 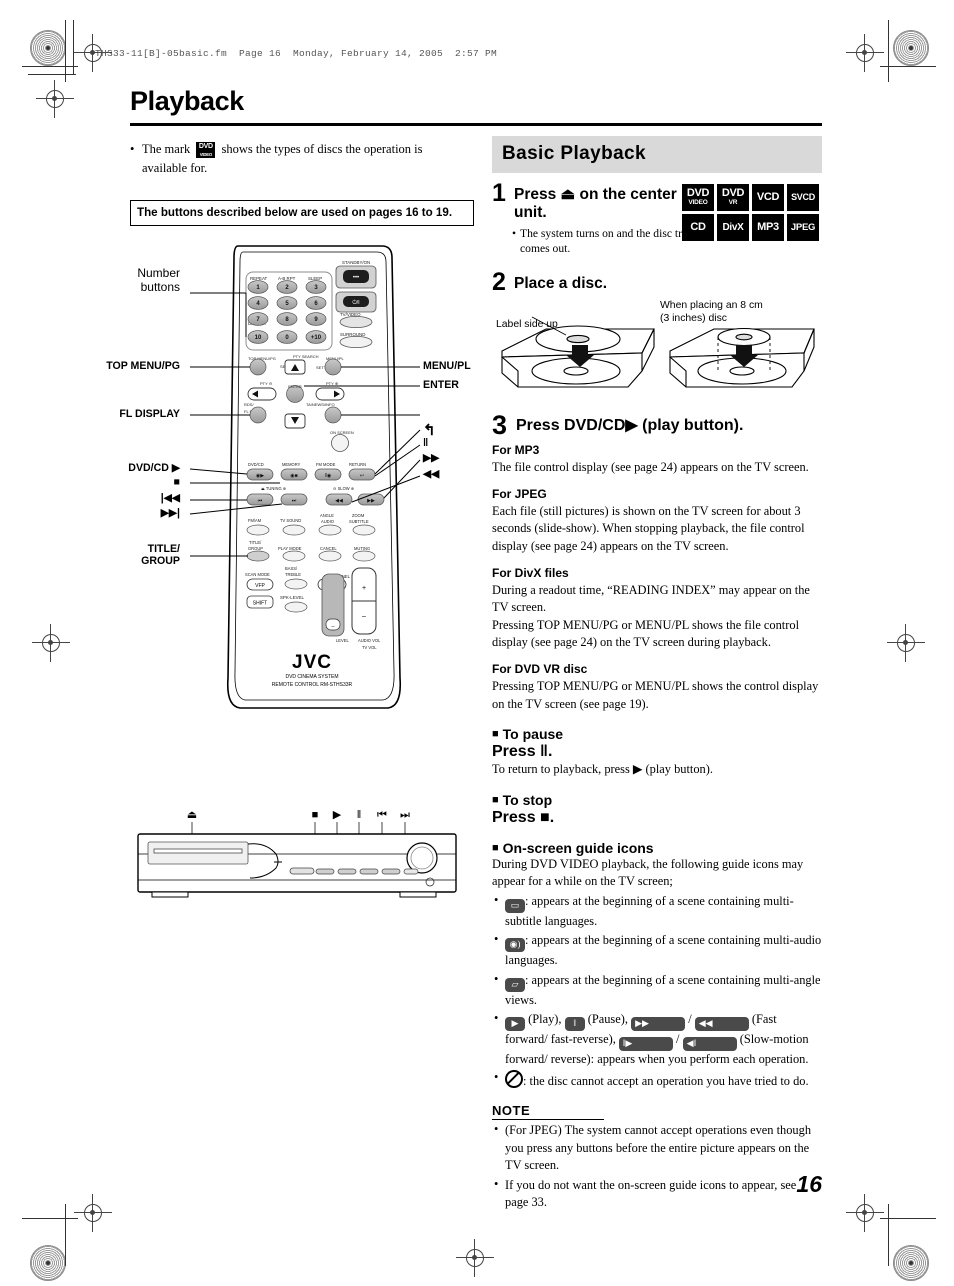 I want to click on svg-text: MEMORY, so click(x=291, y=464).